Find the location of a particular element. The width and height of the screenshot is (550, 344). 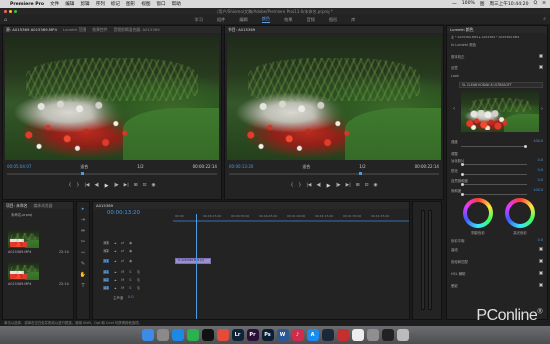

pen-tool-icon: ✎ is located at coordinates (83, 264).